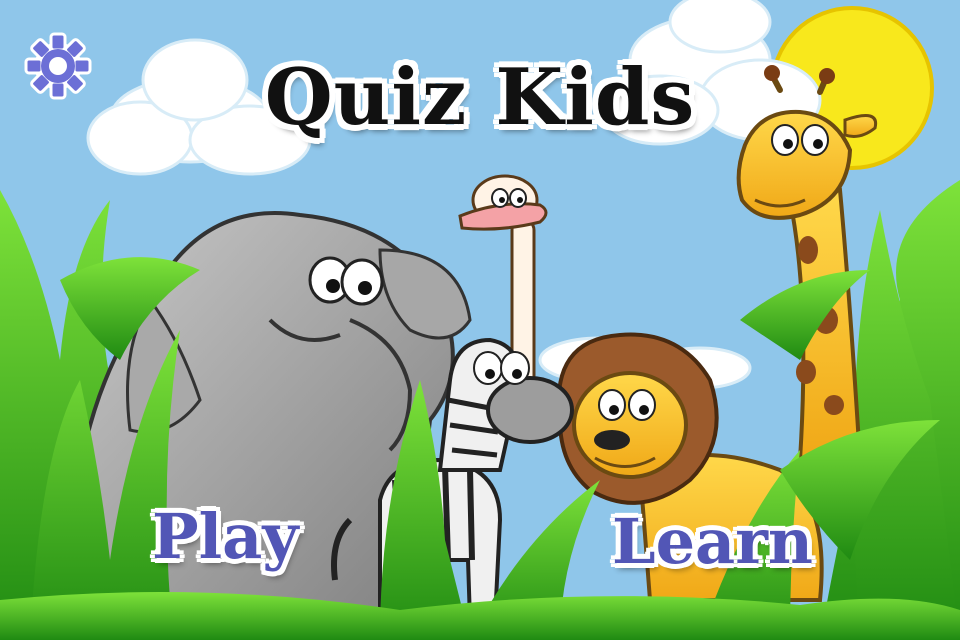 This screenshot has width=960, height=640. What do you see at coordinates (712, 541) in the screenshot?
I see `learn-button: Learn` at bounding box center [712, 541].